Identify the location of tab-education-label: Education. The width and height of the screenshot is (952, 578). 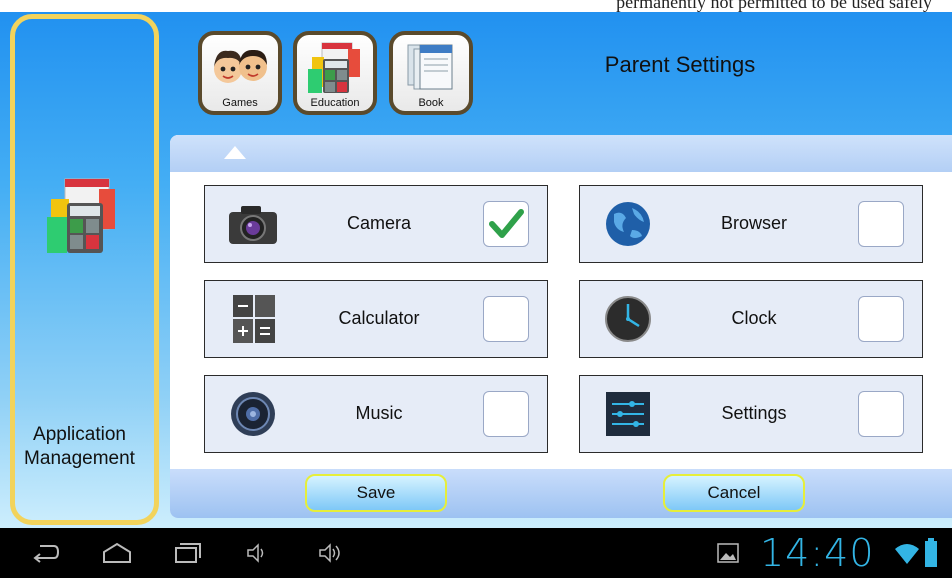
(335, 103).